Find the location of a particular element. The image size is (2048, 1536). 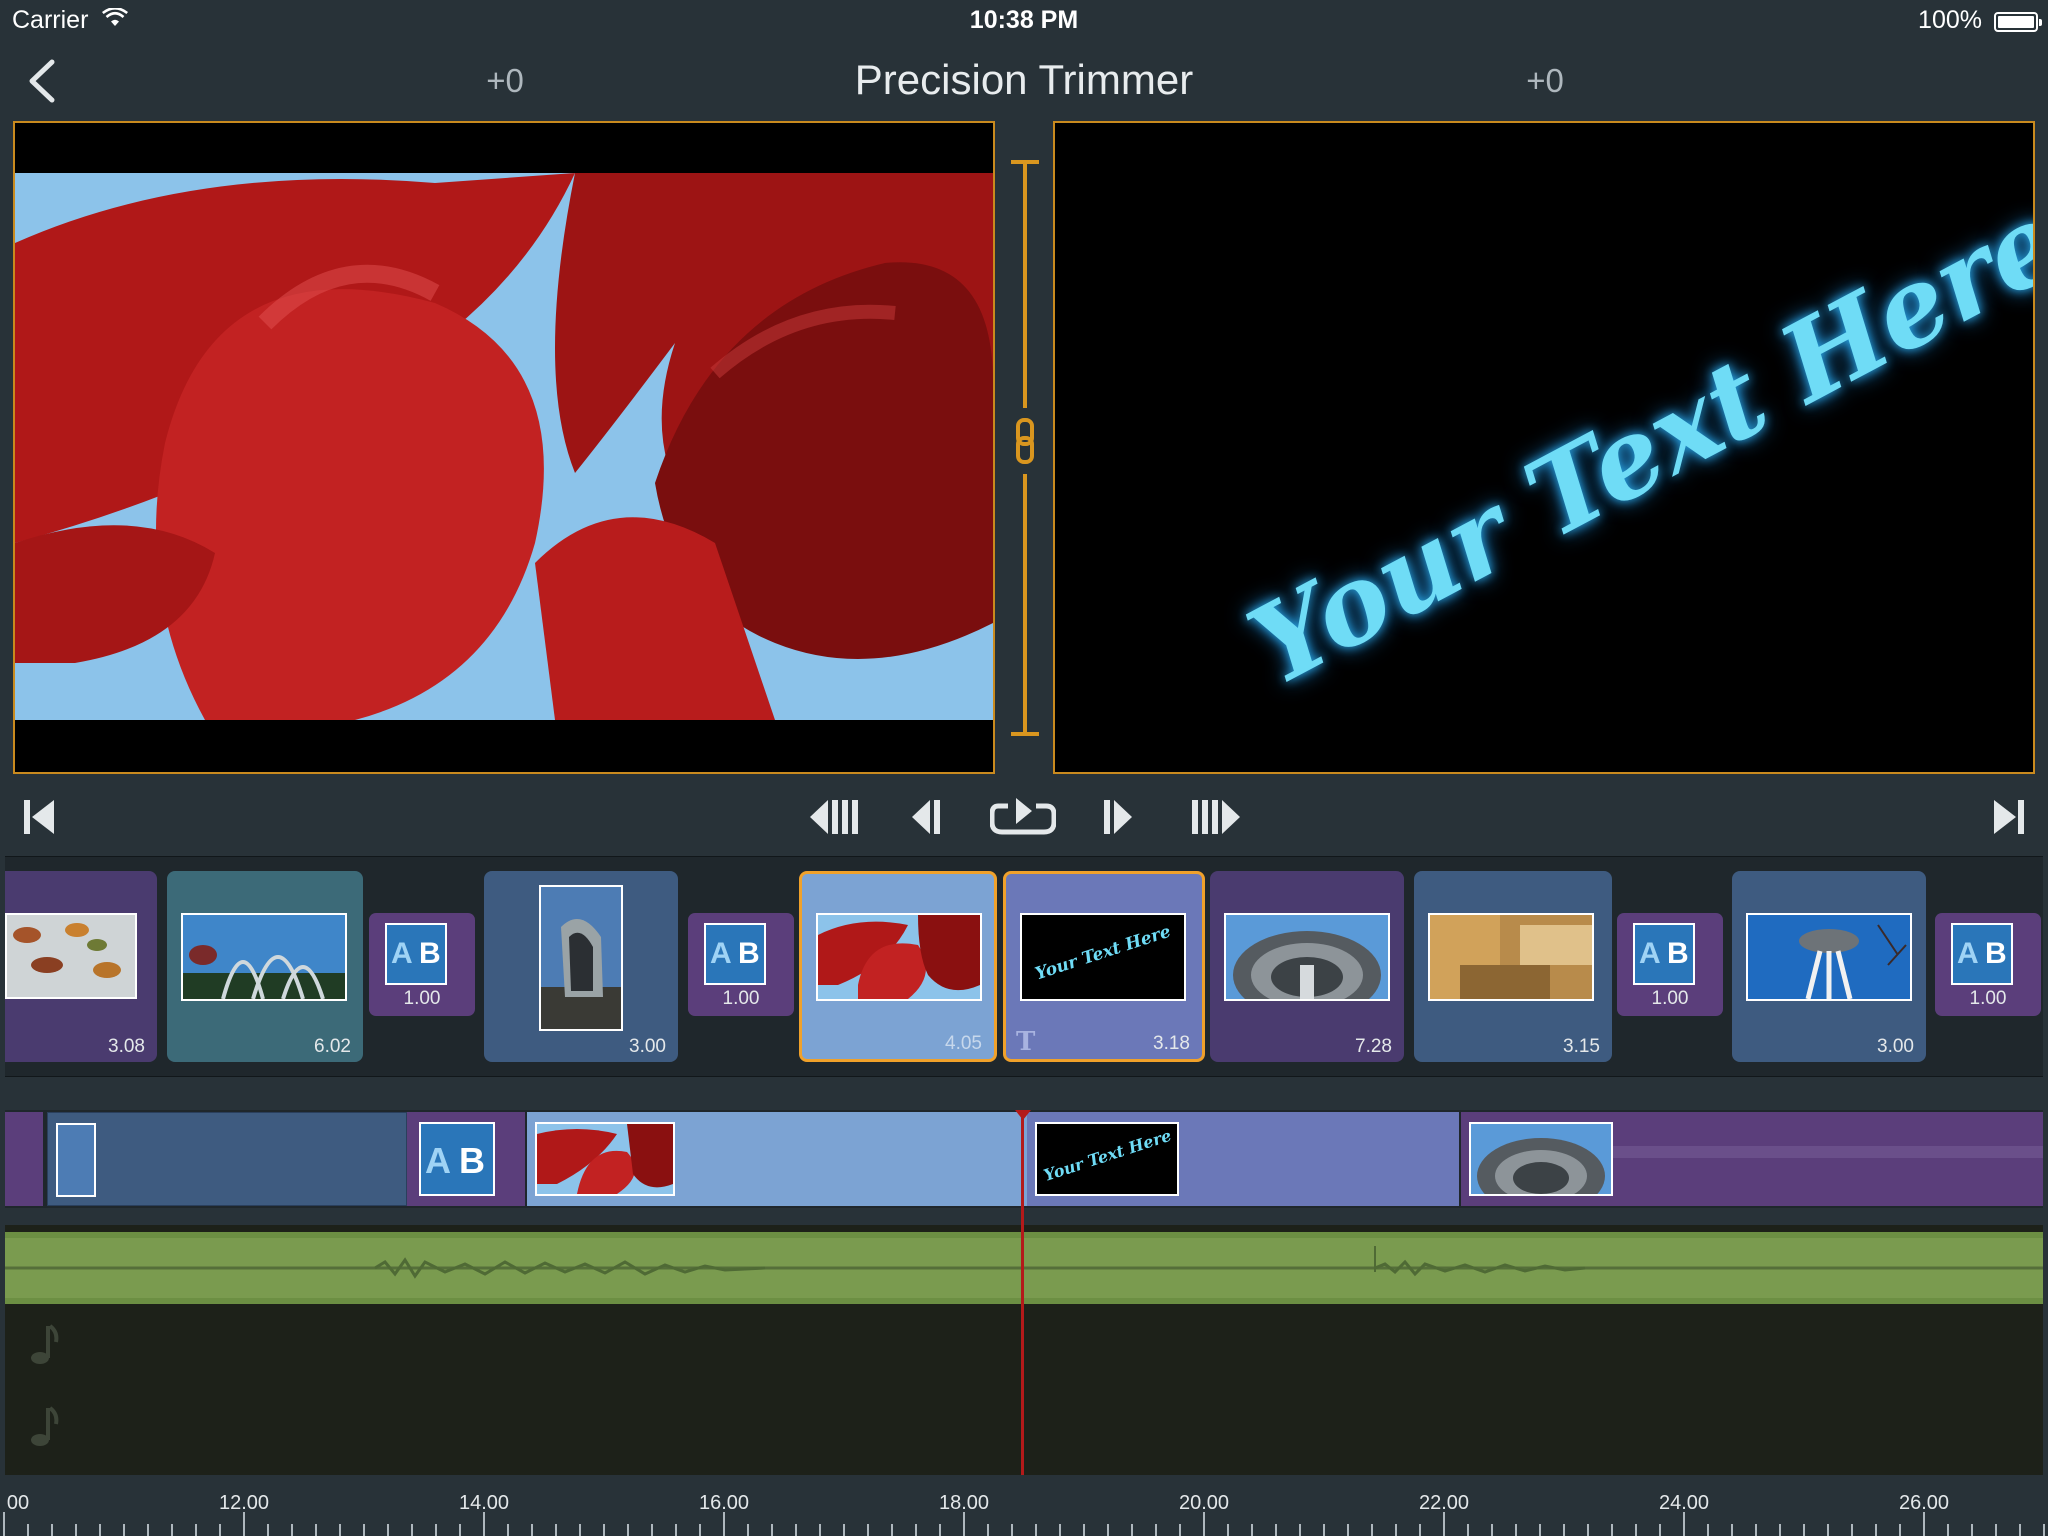

storyboard-clip-selected: 4.05 is located at coordinates (898, 966).